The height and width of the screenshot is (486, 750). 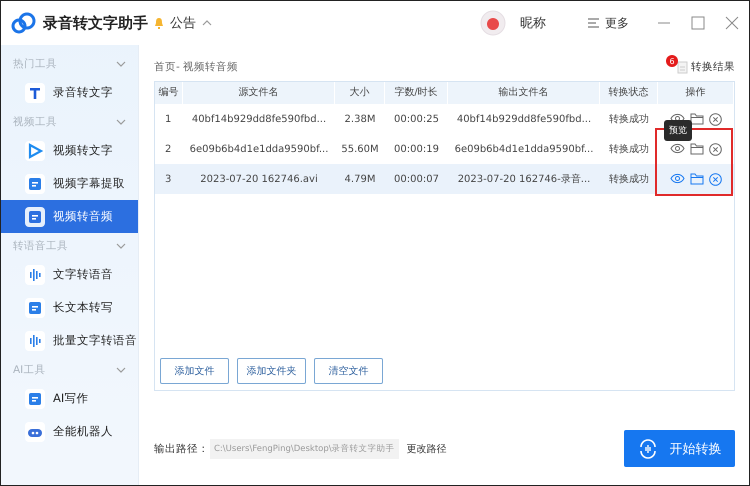 What do you see at coordinates (168, 179) in the screenshot?
I see `table-cell-text: 3` at bounding box center [168, 179].